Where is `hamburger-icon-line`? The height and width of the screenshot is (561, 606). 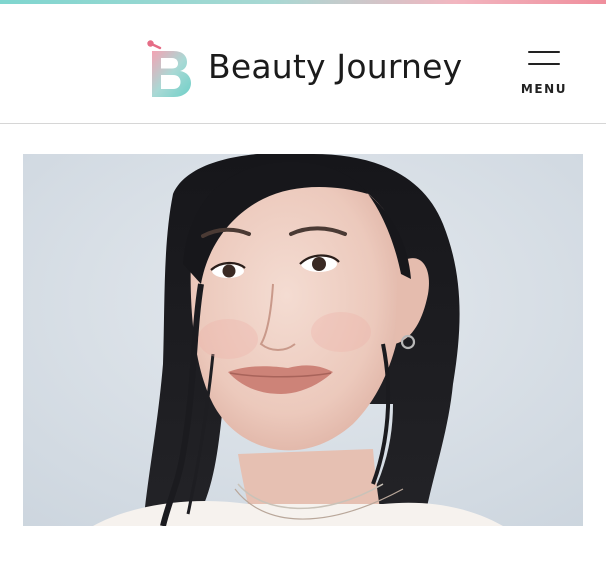 hamburger-icon-line is located at coordinates (544, 64).